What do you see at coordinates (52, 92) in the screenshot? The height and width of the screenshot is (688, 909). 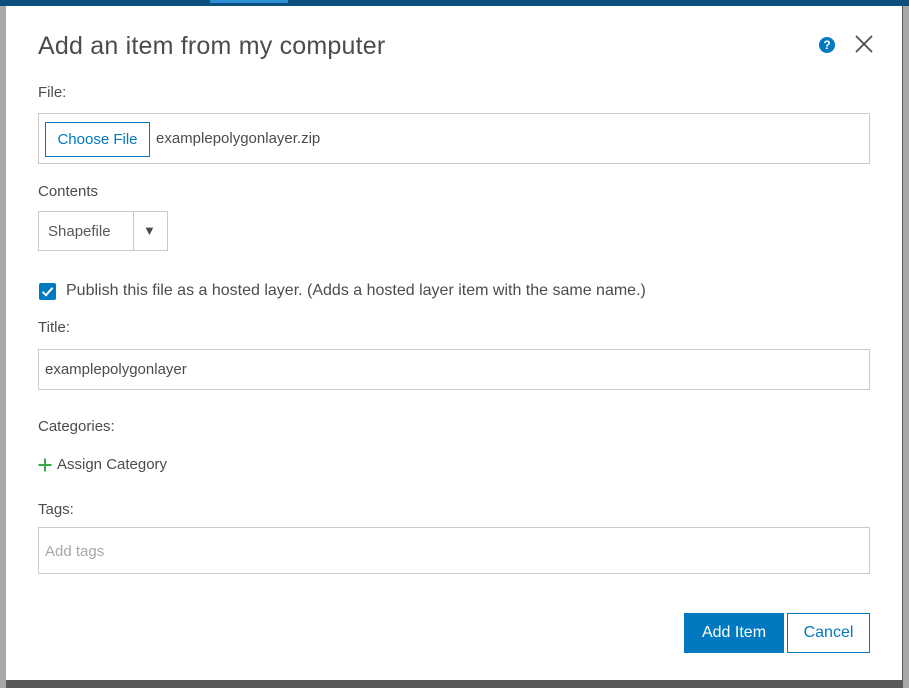 I see `file-label: File:` at bounding box center [52, 92].